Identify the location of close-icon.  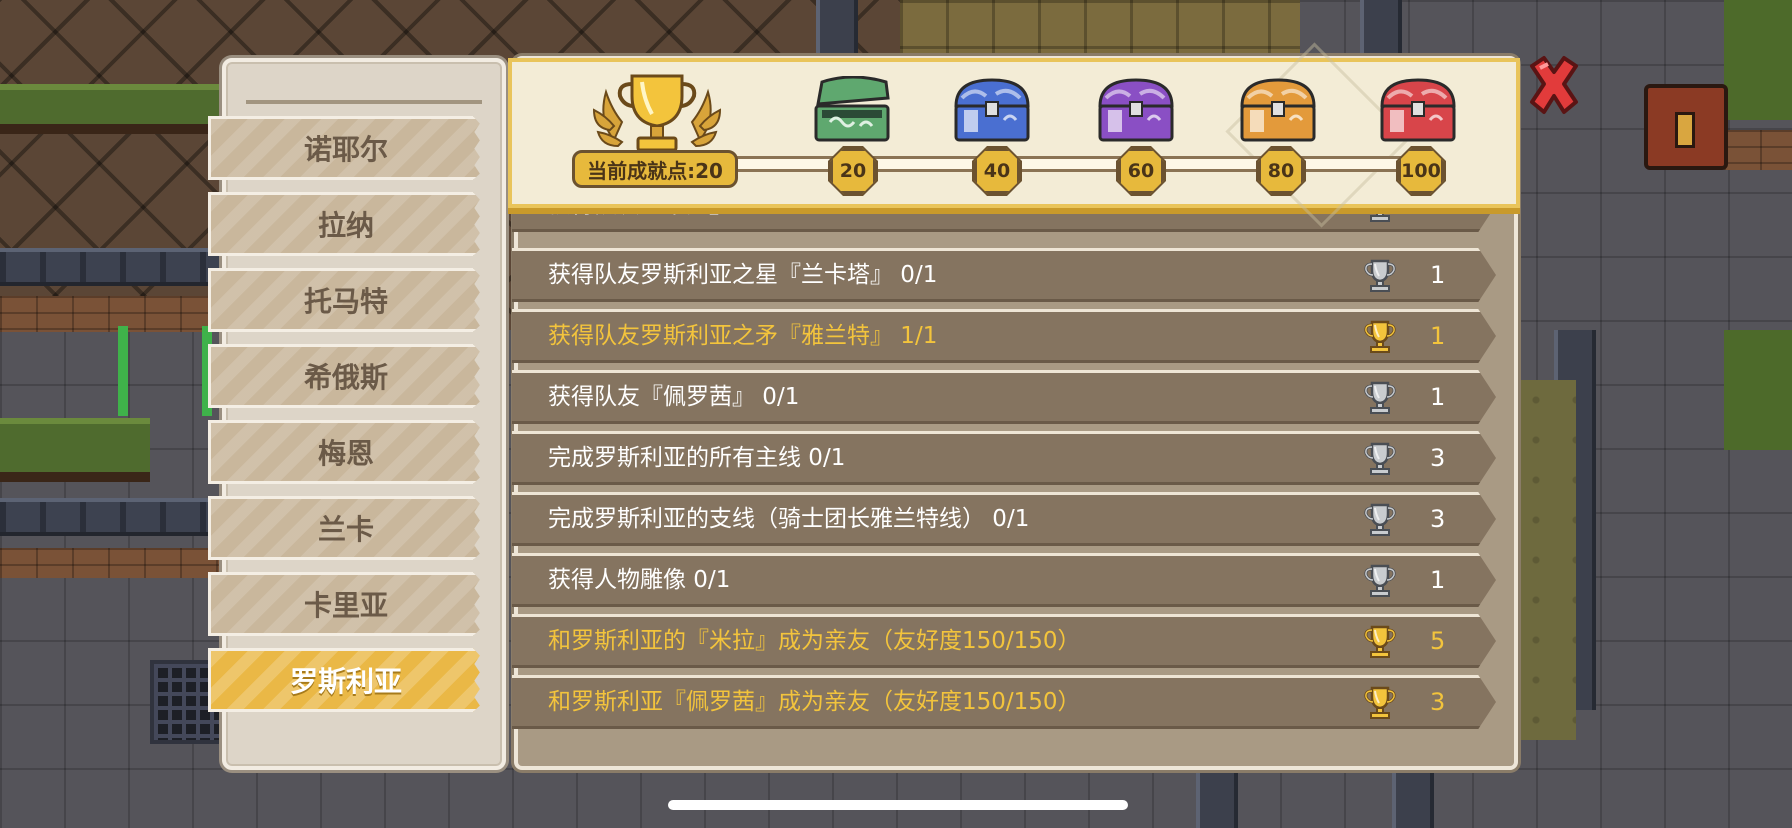
(1554, 85).